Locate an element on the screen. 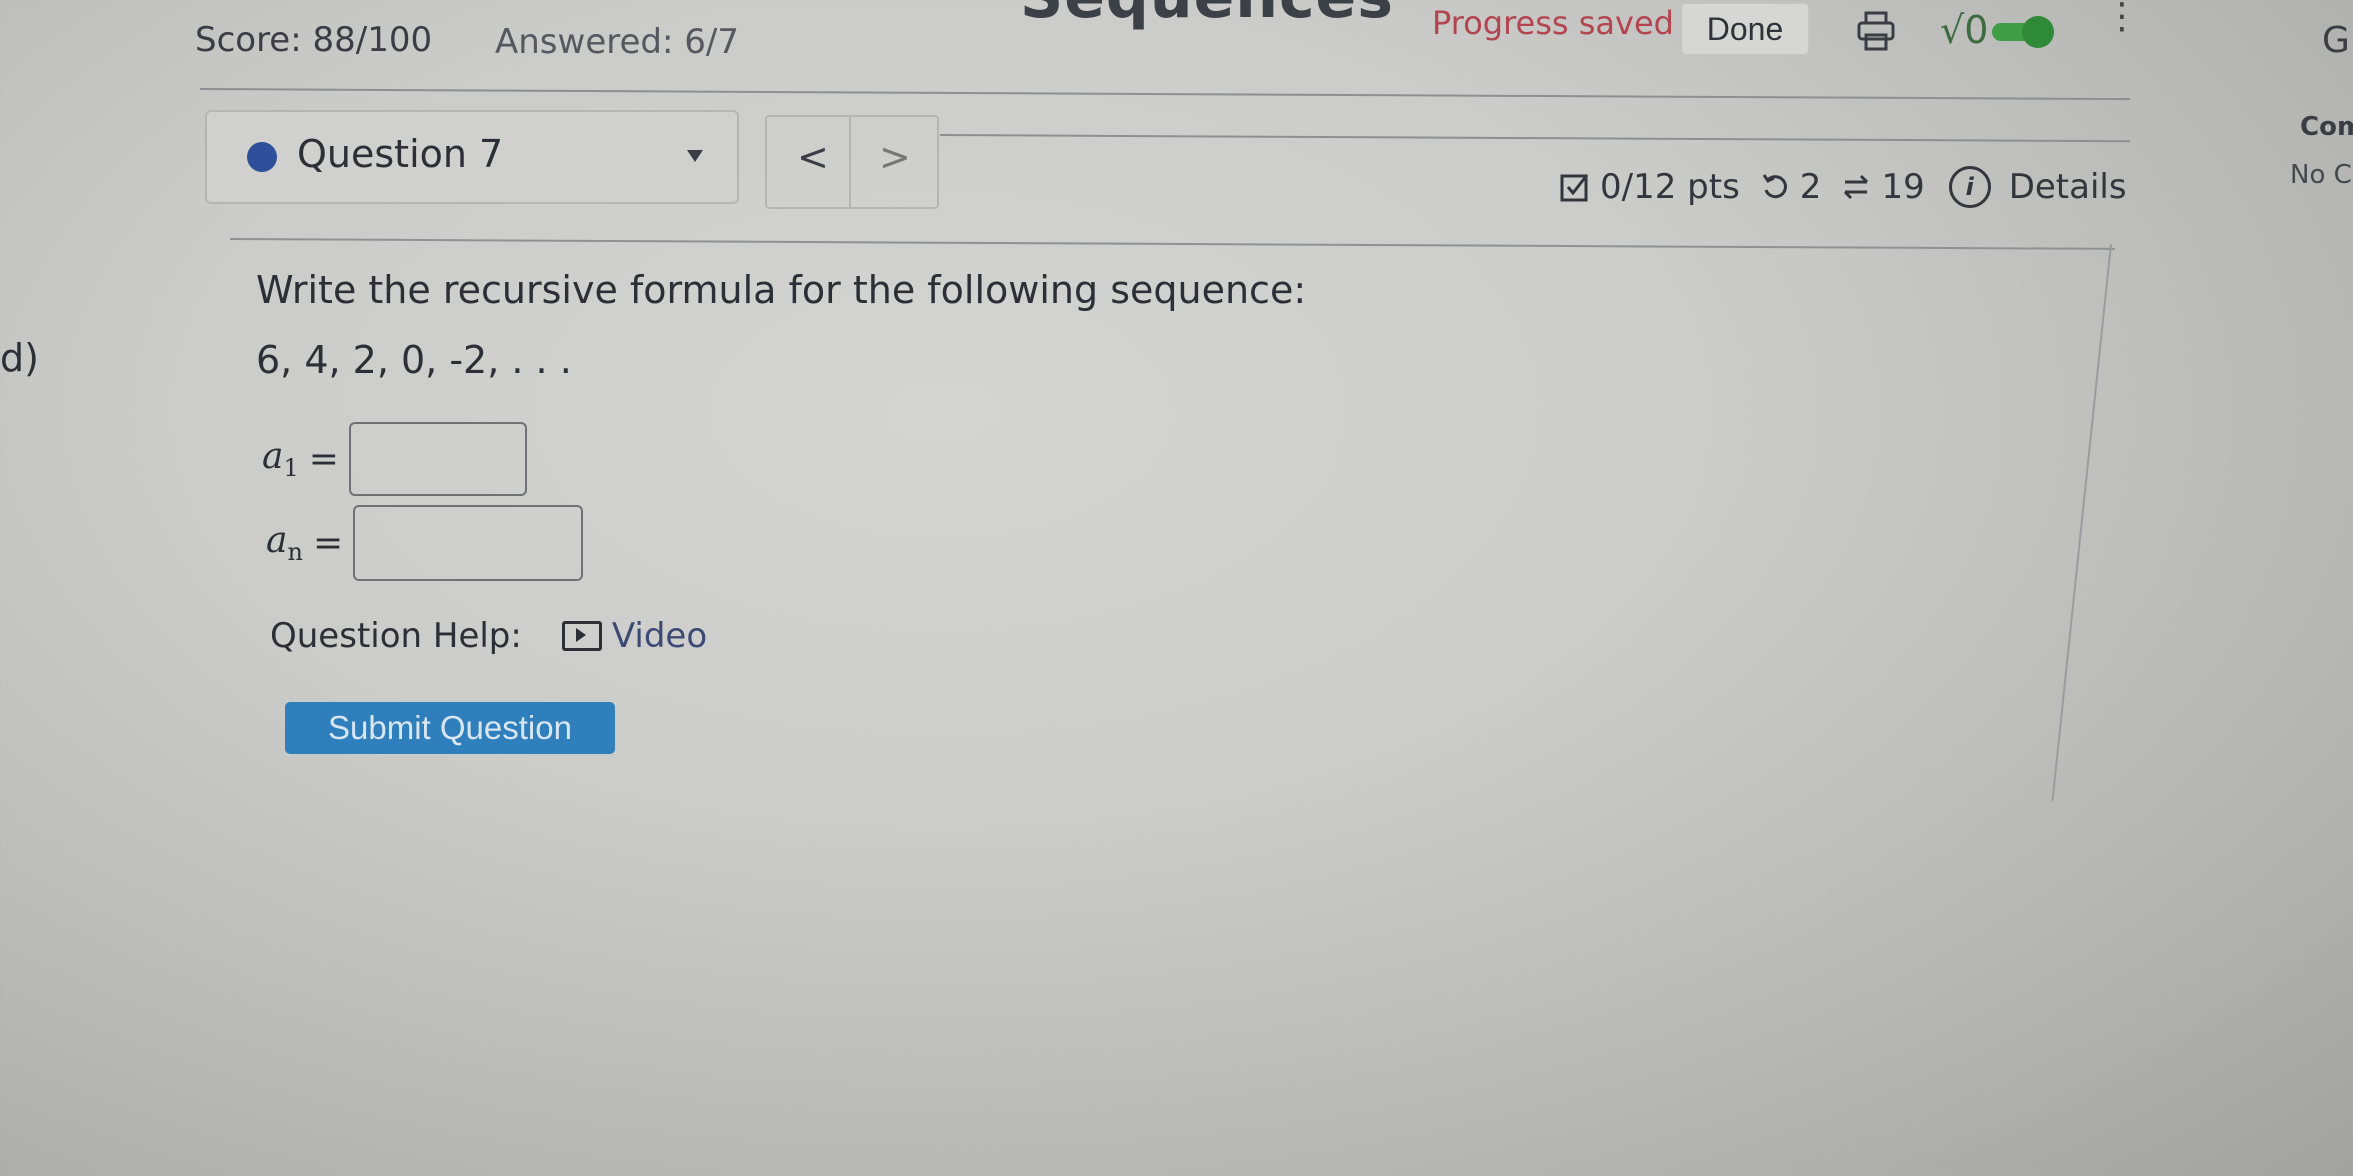  retries-count: 2 is located at coordinates (1810, 187).